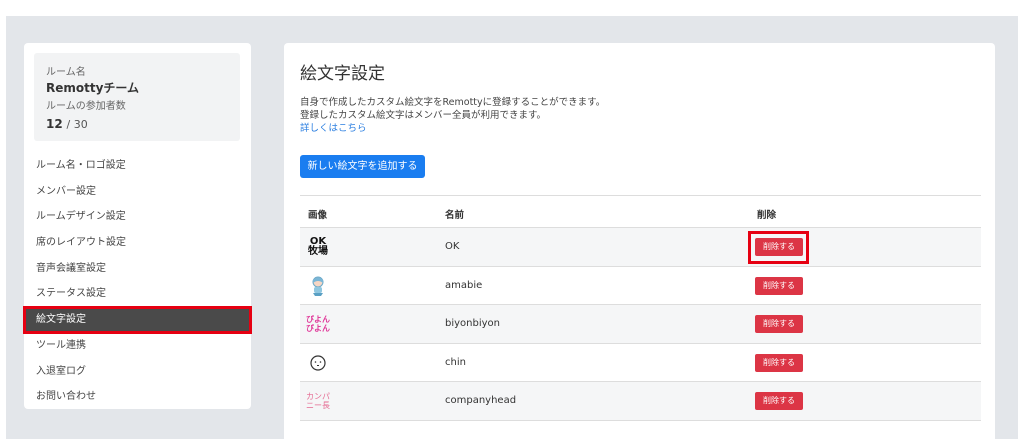 This screenshot has width=1024, height=439. What do you see at coordinates (143, 124) in the screenshot?
I see `members-count: 12 / 30` at bounding box center [143, 124].